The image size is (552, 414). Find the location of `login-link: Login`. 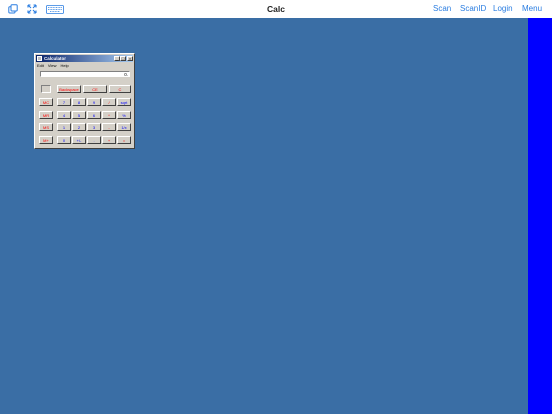

login-link: Login is located at coordinates (503, 9).